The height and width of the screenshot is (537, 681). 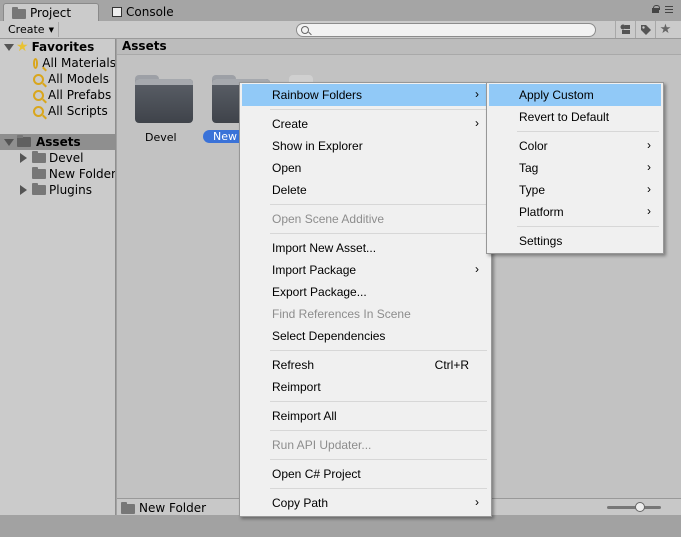 I want to click on tree-item-all-prefabs: All Prefabs, so click(x=57, y=95).